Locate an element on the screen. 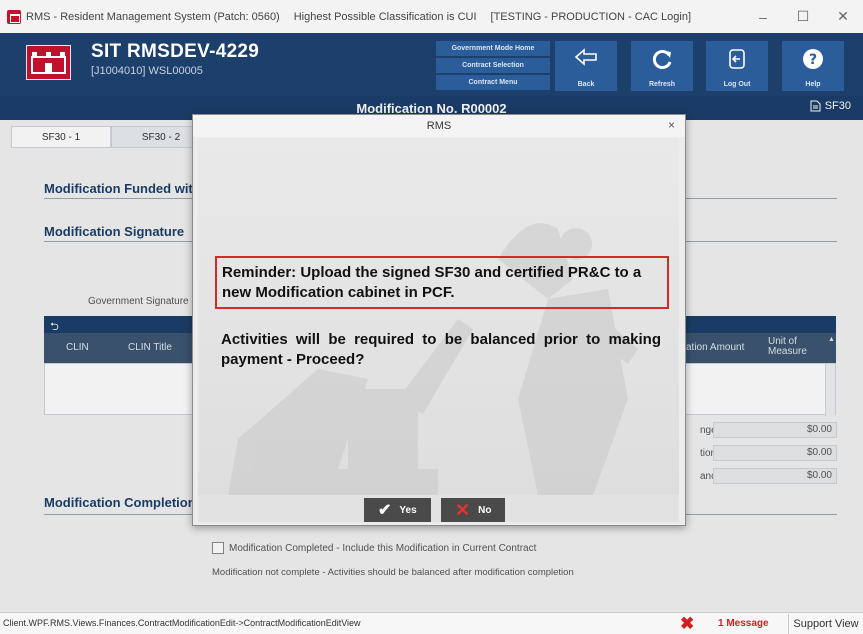 This screenshot has height=634, width=863. help-button: ? Help is located at coordinates (813, 66).